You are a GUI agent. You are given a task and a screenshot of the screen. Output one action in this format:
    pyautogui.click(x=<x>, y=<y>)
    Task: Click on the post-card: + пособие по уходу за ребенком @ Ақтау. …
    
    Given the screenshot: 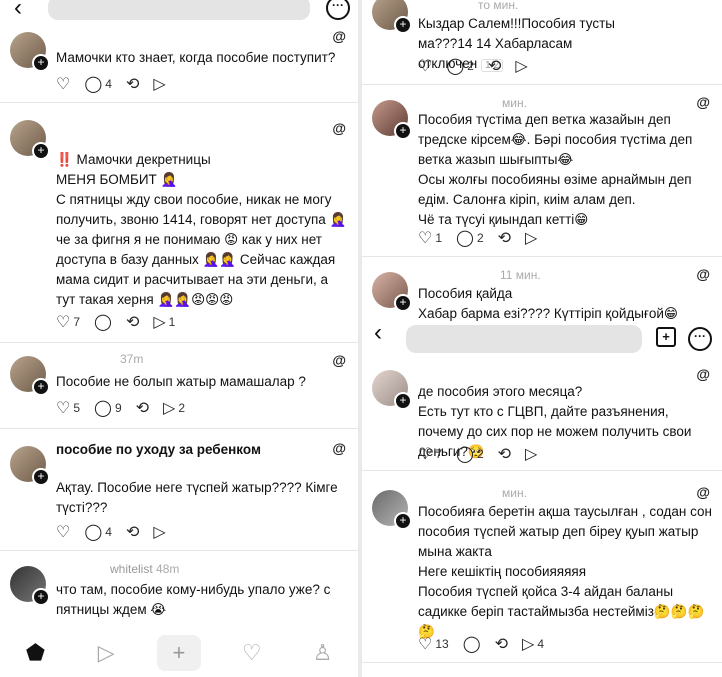 What is the action you would take?
    pyautogui.click(x=179, y=491)
    